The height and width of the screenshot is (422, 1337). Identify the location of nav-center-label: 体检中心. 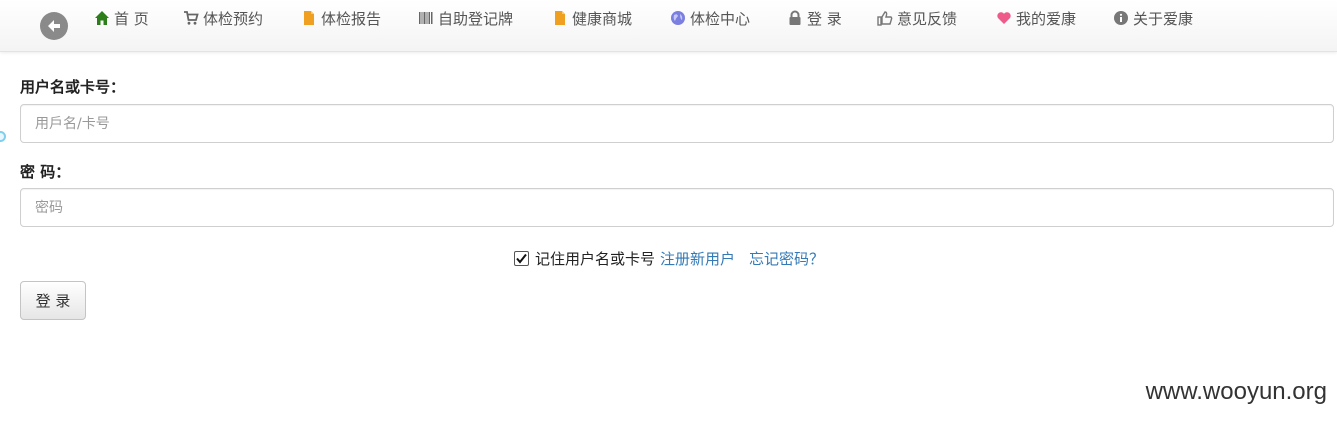
(720, 18).